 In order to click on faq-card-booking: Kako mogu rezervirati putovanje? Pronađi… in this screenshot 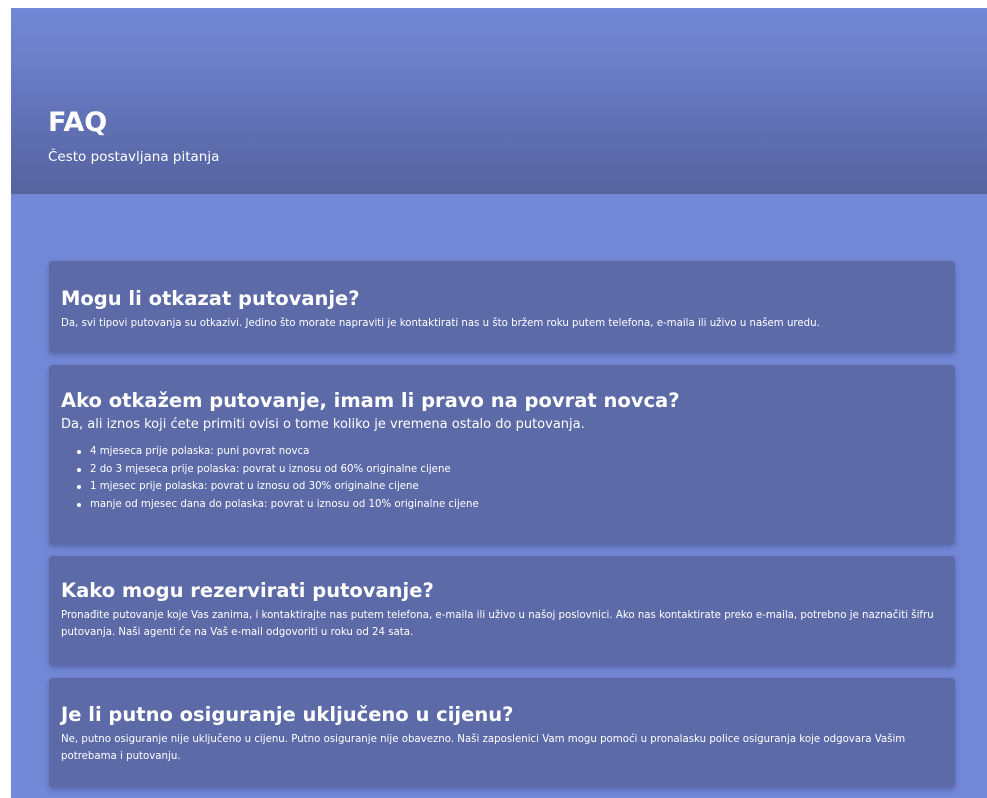, I will do `click(502, 611)`.